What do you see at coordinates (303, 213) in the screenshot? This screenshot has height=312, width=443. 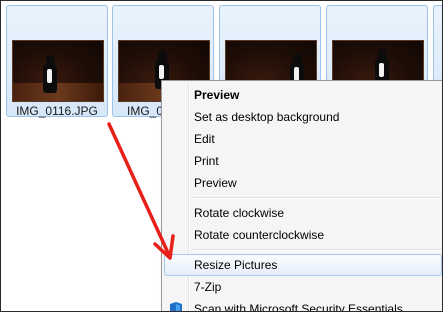 I see `menu-item-rotate-clockwise: Rotate clockwise` at bounding box center [303, 213].